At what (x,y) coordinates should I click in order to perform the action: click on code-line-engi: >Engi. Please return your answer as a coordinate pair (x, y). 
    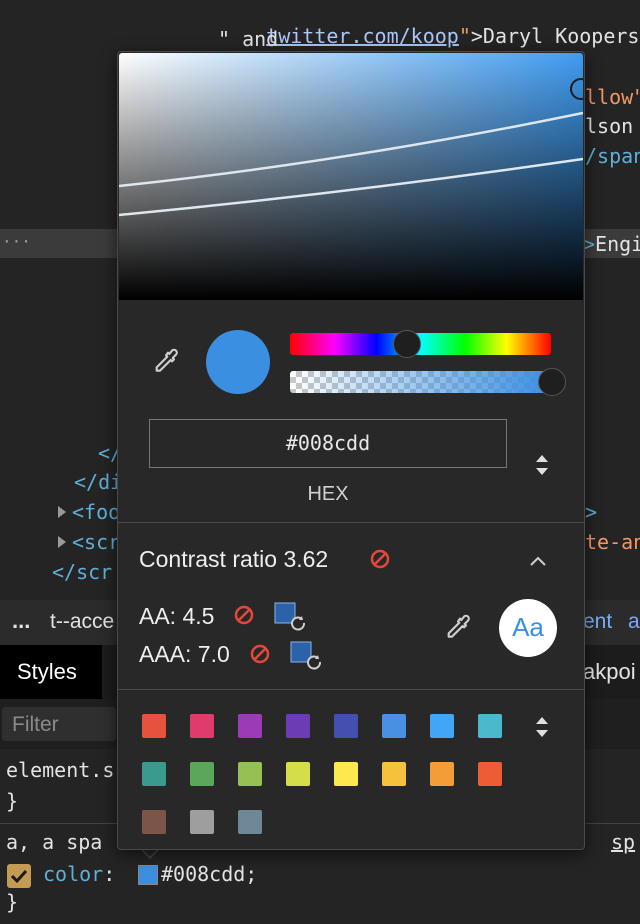
    Looking at the image, I should click on (611, 244).